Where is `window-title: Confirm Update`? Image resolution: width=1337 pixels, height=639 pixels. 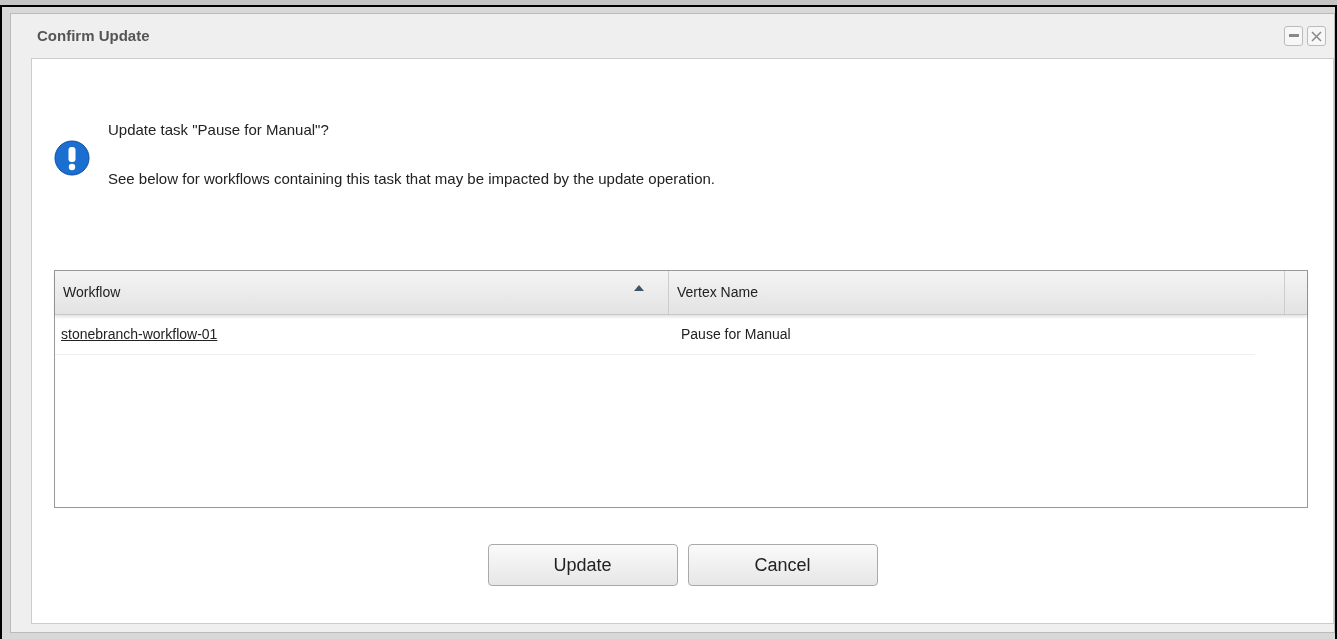
window-title: Confirm Update is located at coordinates (93, 35).